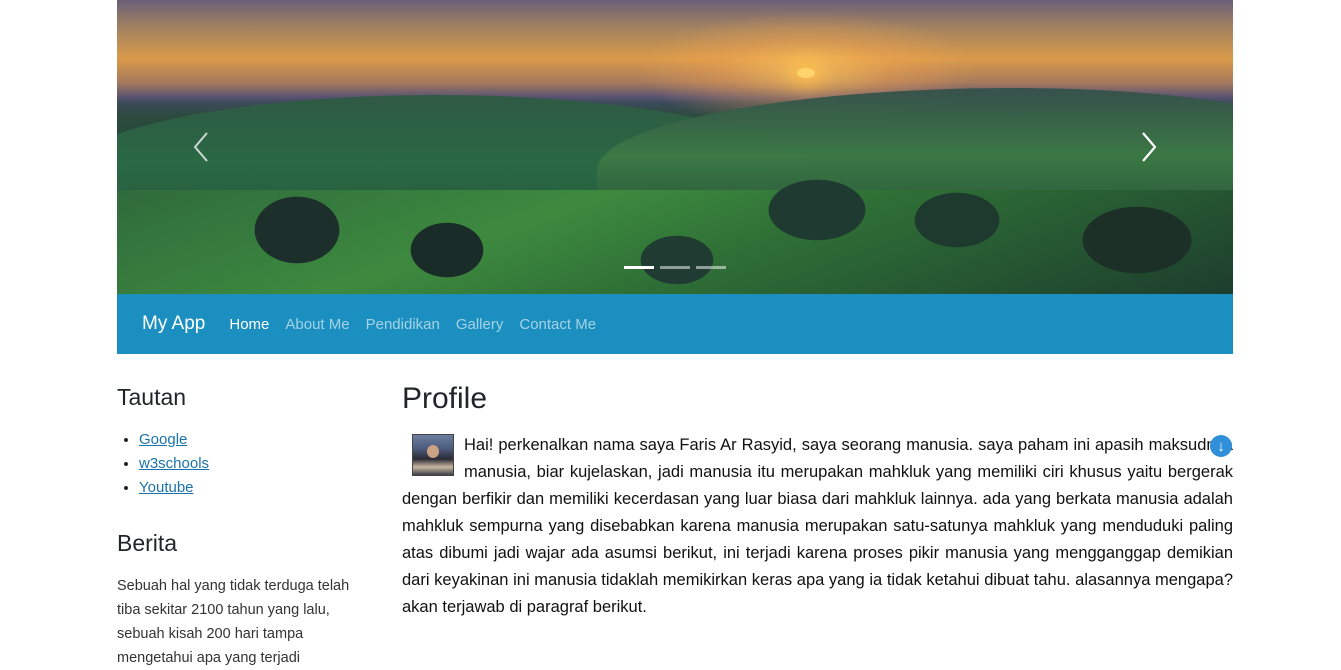 The width and height of the screenshot is (1341, 670). I want to click on nav-about-me: About Me, so click(317, 324).